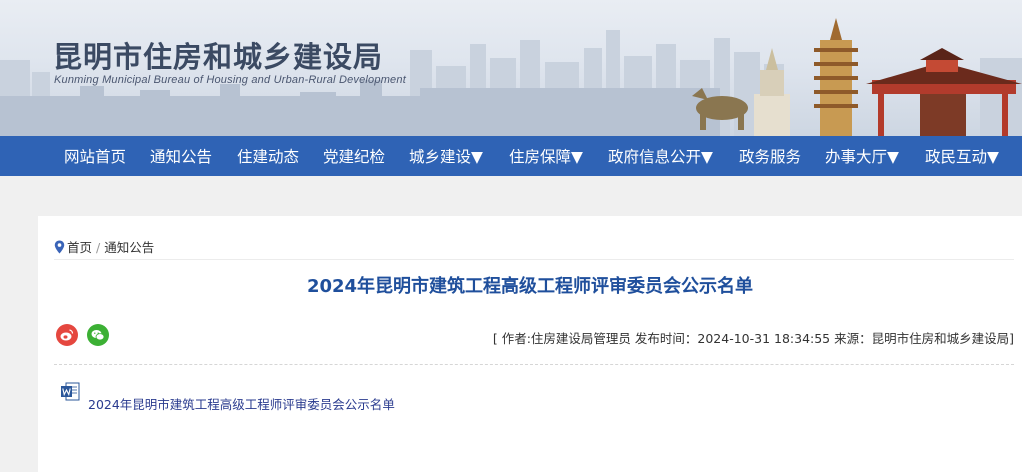 This screenshot has width=1022, height=472. What do you see at coordinates (181, 156) in the screenshot?
I see `nav-item-notices: 通知公告` at bounding box center [181, 156].